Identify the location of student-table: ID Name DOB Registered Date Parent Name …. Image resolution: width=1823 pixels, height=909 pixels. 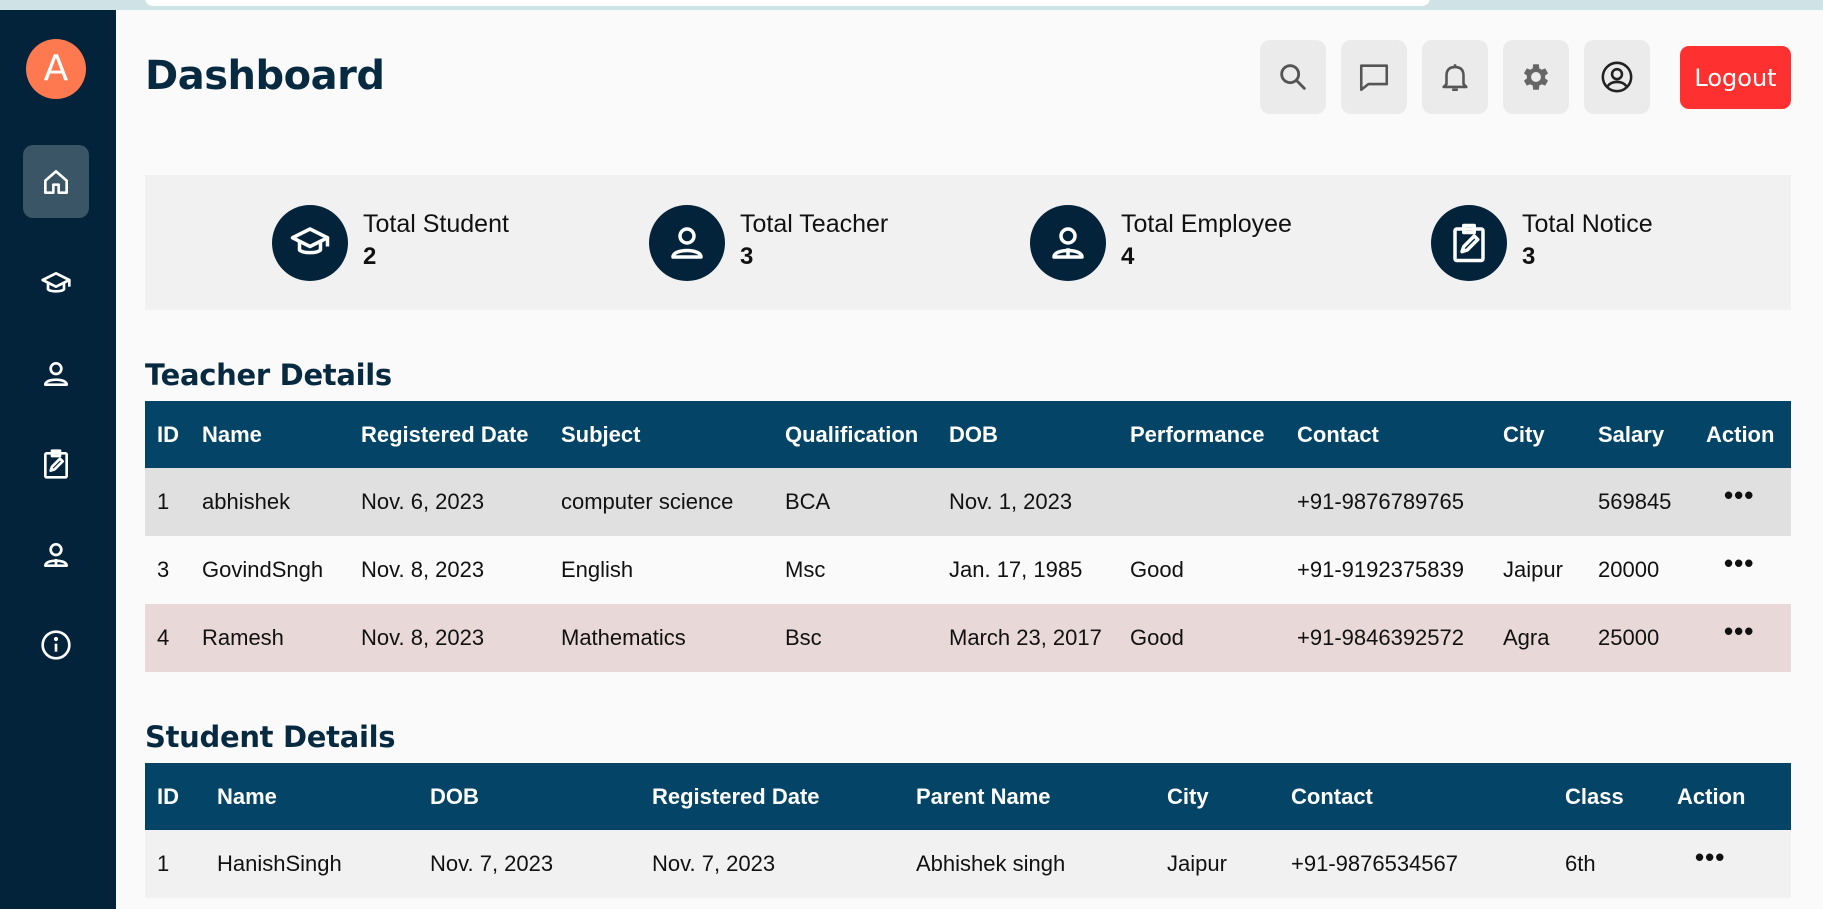
(968, 830).